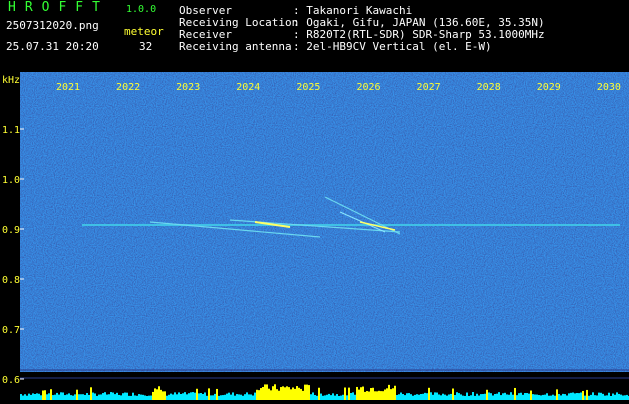  What do you see at coordinates (308, 87) in the screenshot?
I see `top-axis-label: 2025` at bounding box center [308, 87].